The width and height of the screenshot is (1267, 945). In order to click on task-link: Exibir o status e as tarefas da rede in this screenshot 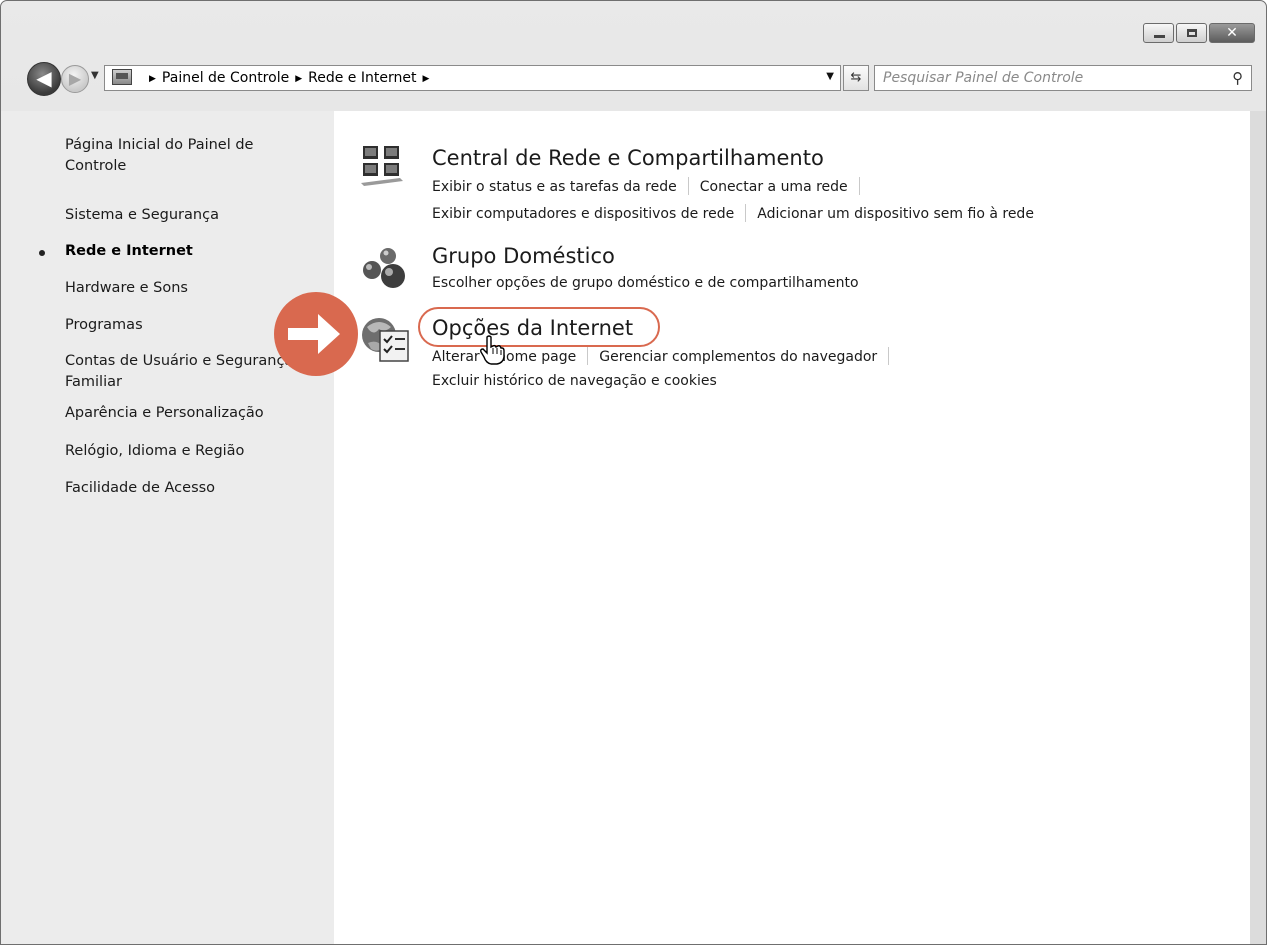, I will do `click(554, 187)`.